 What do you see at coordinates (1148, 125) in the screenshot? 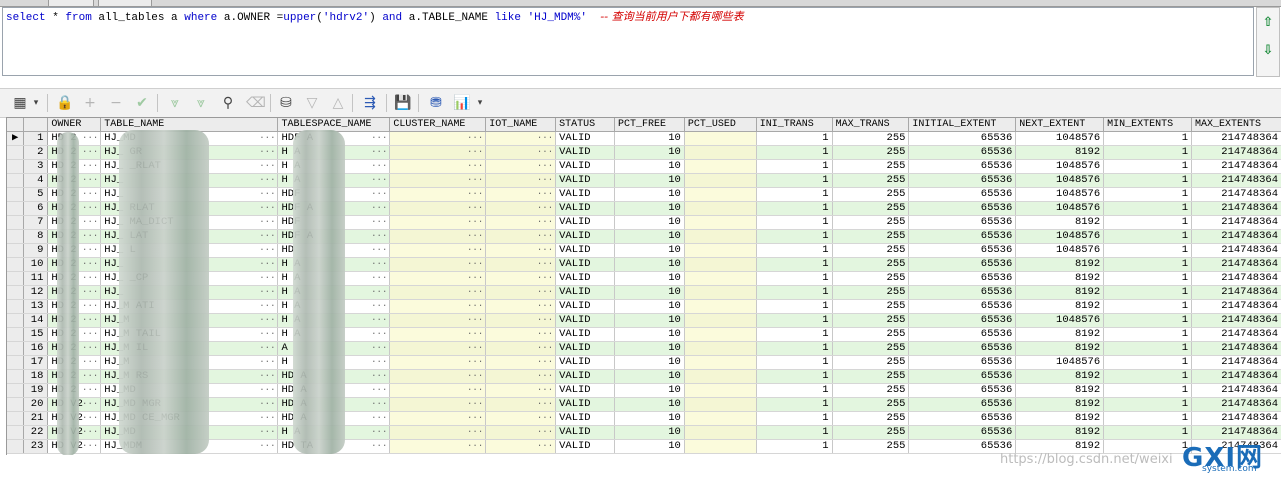
I see `column-header-min-extents: MIN_EXTENTS` at bounding box center [1148, 125].